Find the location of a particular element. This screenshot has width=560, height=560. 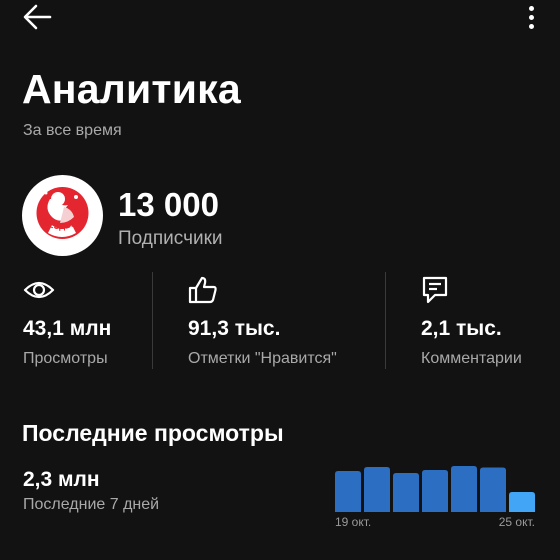

eye-icon is located at coordinates (39, 290).